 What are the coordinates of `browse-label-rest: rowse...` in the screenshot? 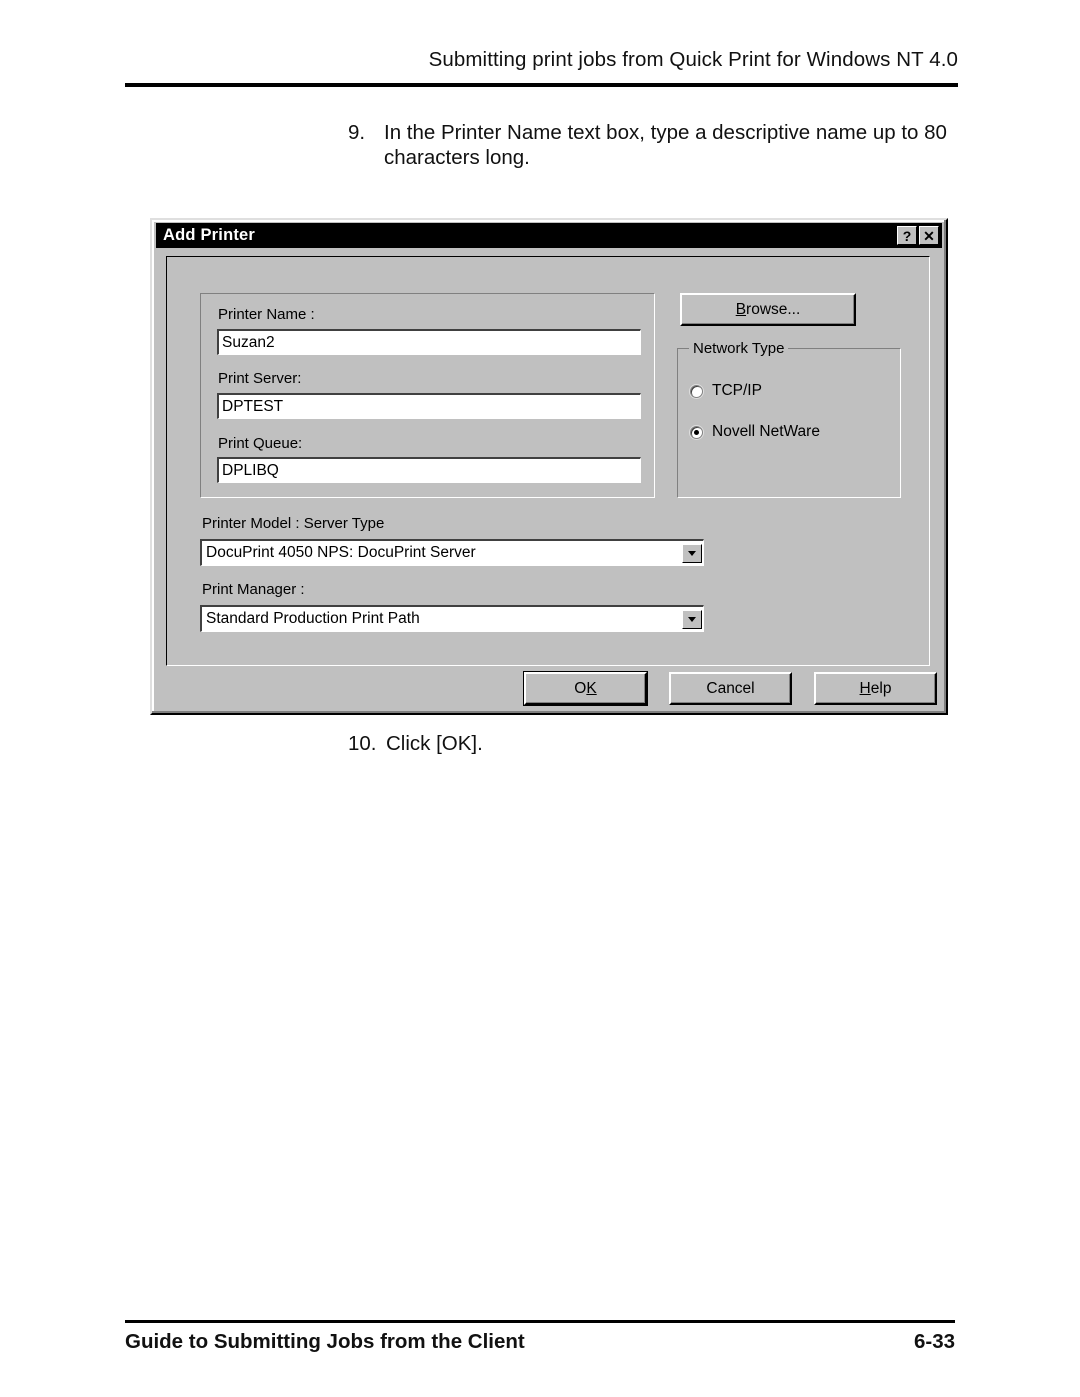 It's located at (773, 309).